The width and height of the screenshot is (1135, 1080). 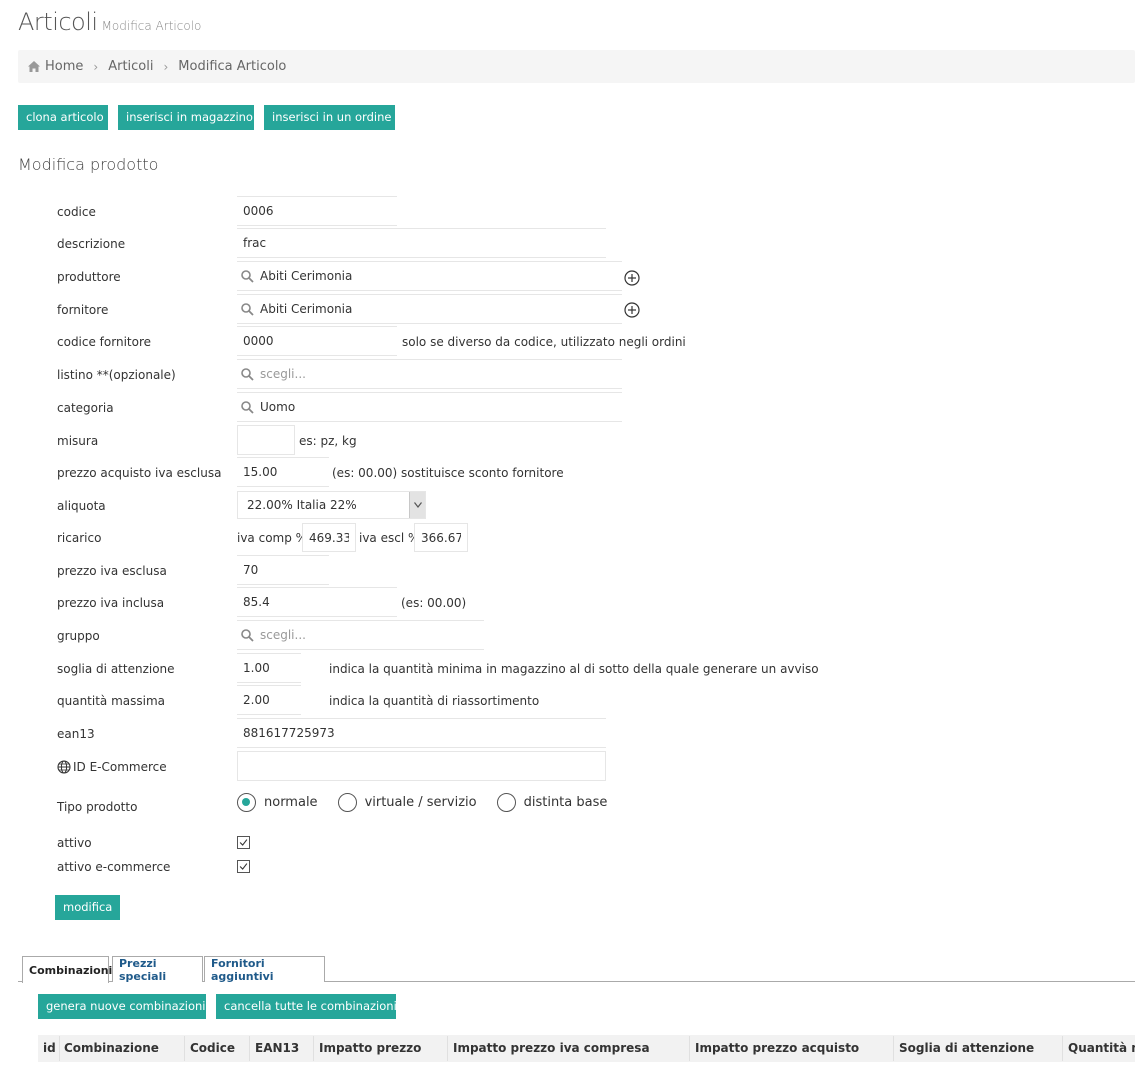 What do you see at coordinates (966, 1048) in the screenshot?
I see `column-soglia-attenzione: Soglia di attenzione` at bounding box center [966, 1048].